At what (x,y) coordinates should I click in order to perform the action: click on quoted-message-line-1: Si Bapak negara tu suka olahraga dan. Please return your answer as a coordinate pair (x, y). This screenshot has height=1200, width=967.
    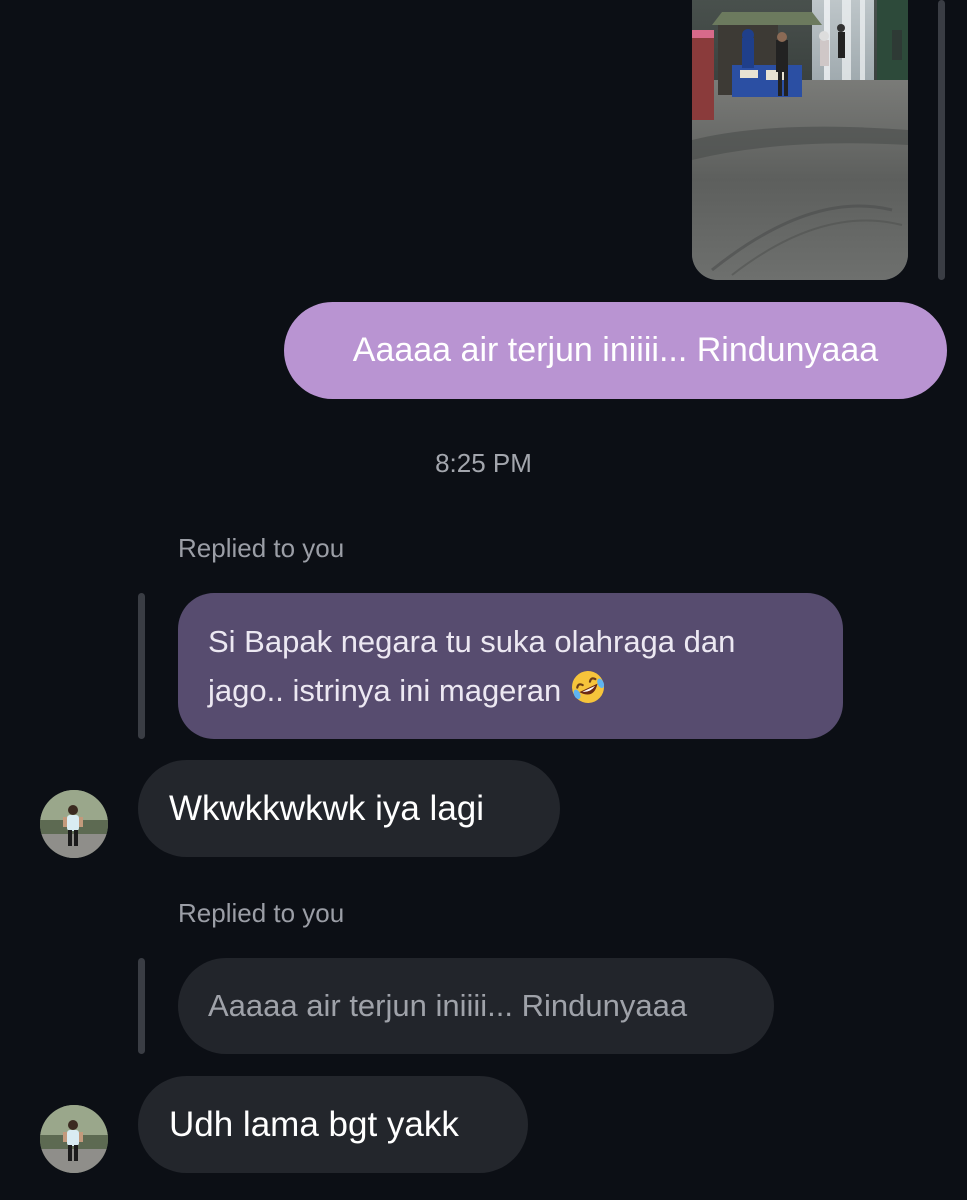
    Looking at the image, I should click on (472, 641).